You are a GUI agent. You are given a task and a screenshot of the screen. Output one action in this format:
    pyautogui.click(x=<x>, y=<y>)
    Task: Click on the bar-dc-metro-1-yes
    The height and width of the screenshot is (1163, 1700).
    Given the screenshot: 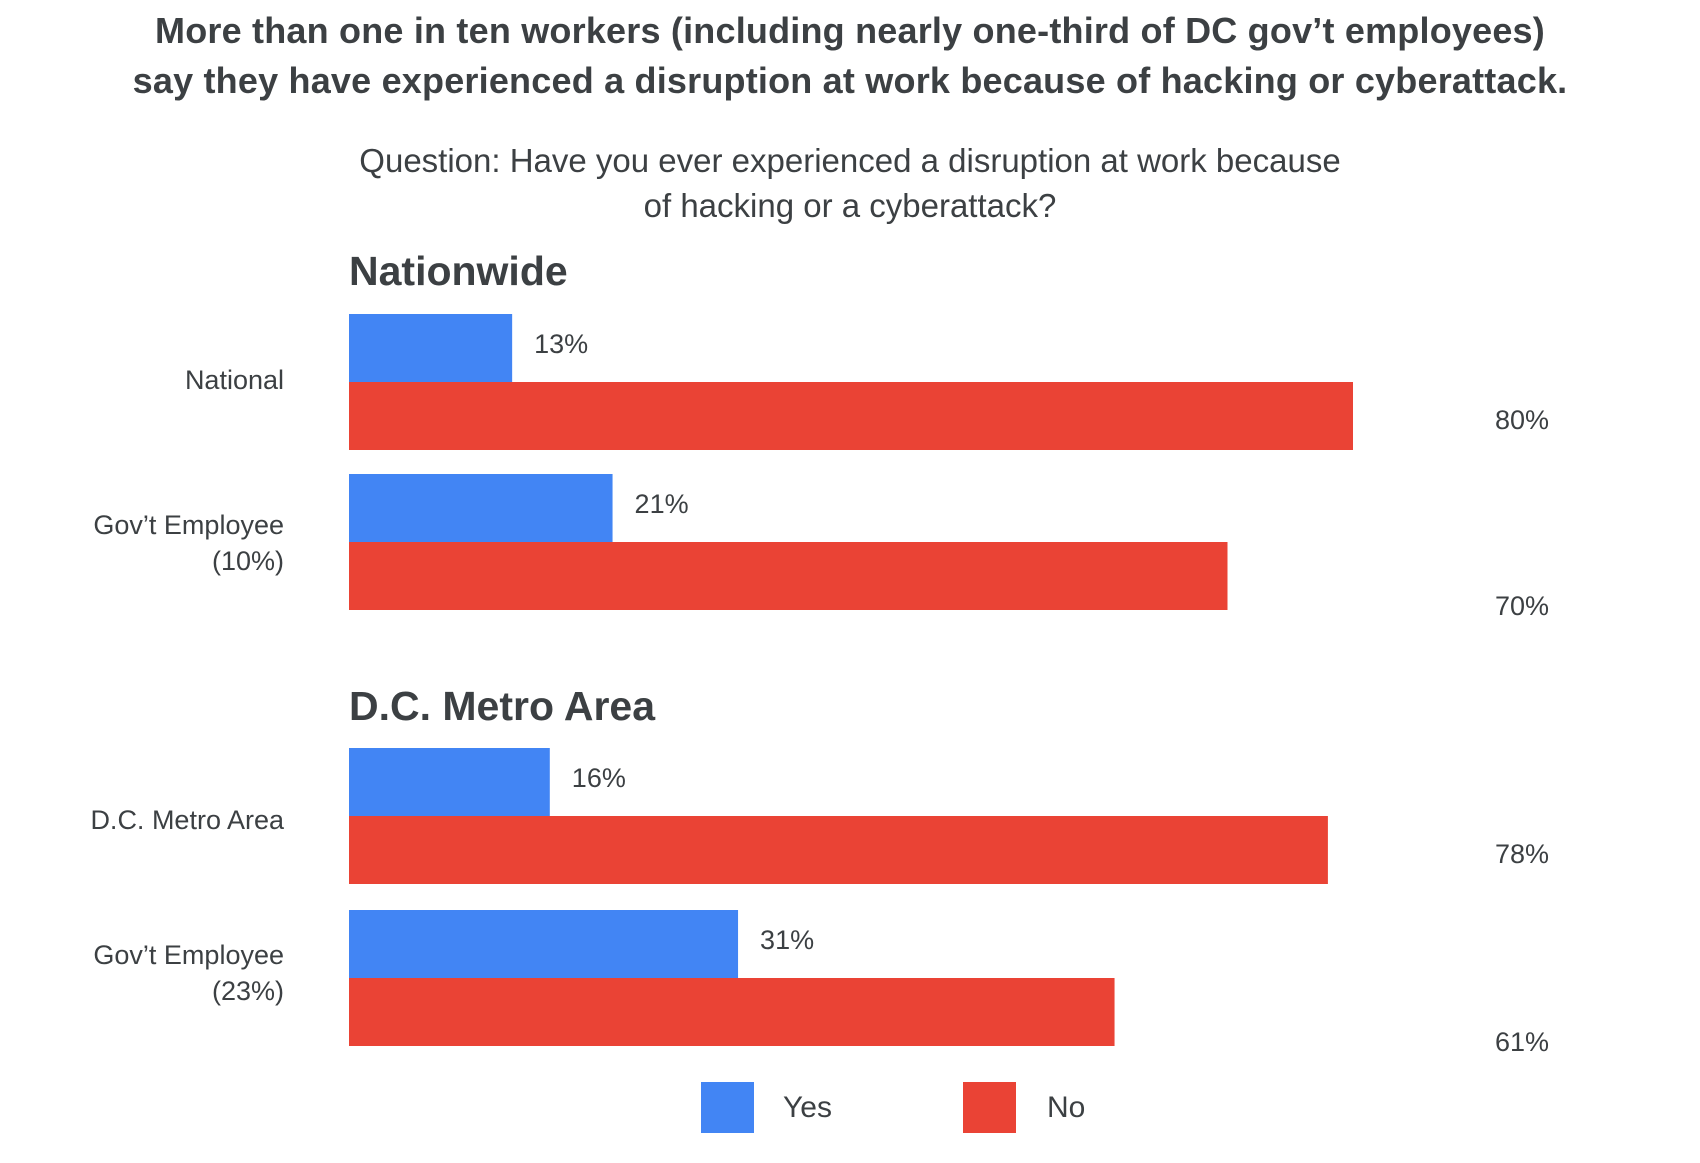 What is the action you would take?
    pyautogui.click(x=544, y=944)
    